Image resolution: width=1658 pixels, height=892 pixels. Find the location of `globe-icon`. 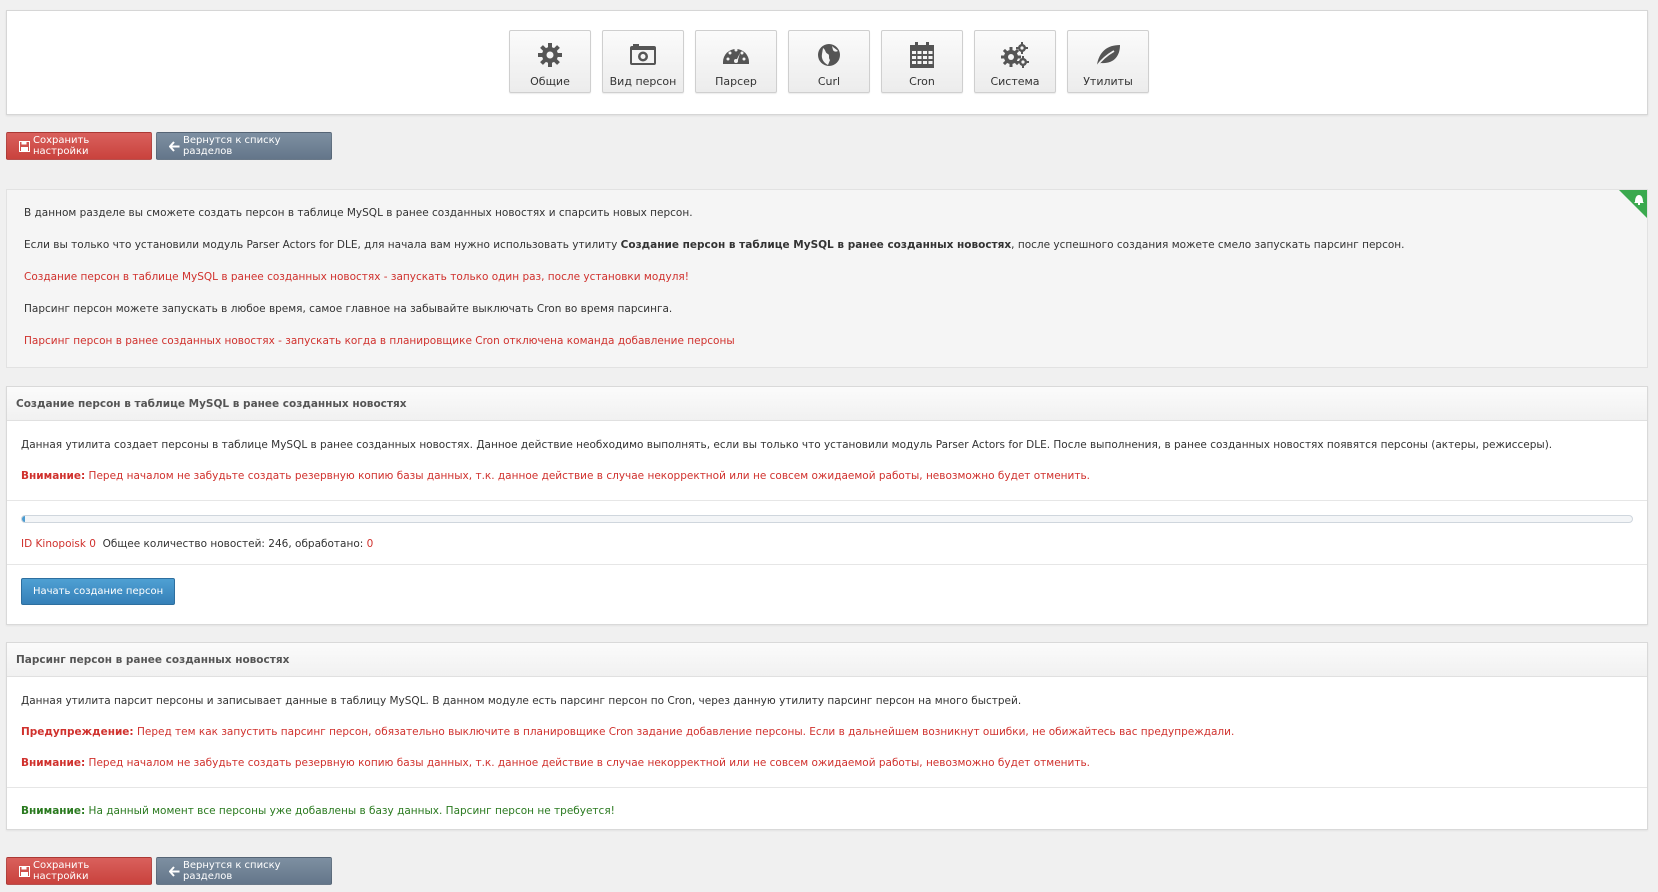

globe-icon is located at coordinates (829, 55).